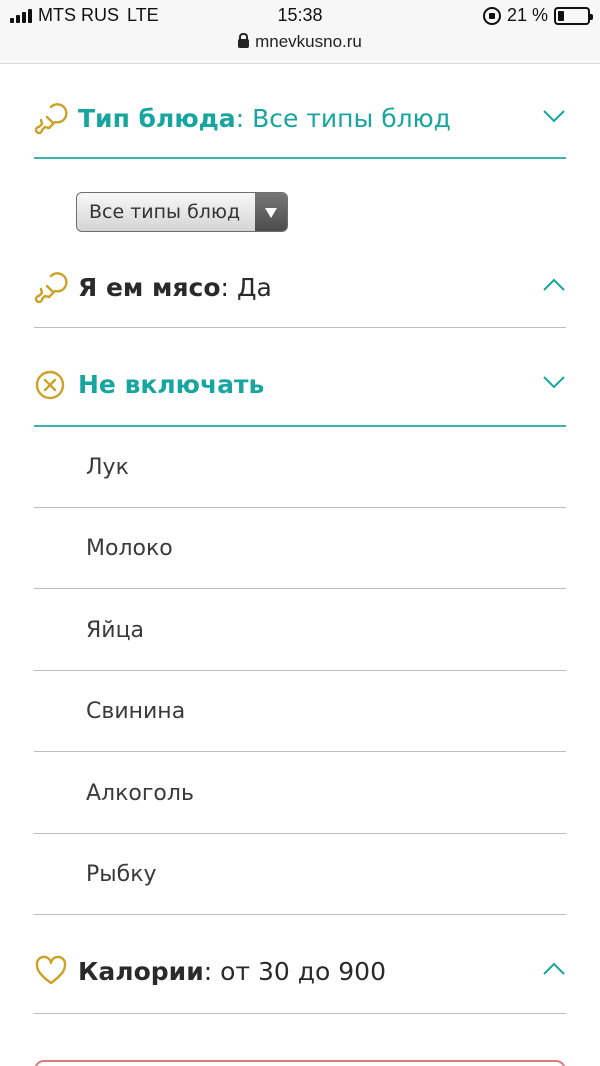 This screenshot has width=600, height=1066. Describe the element at coordinates (300, 1063) in the screenshot. I see `submit-button` at that location.